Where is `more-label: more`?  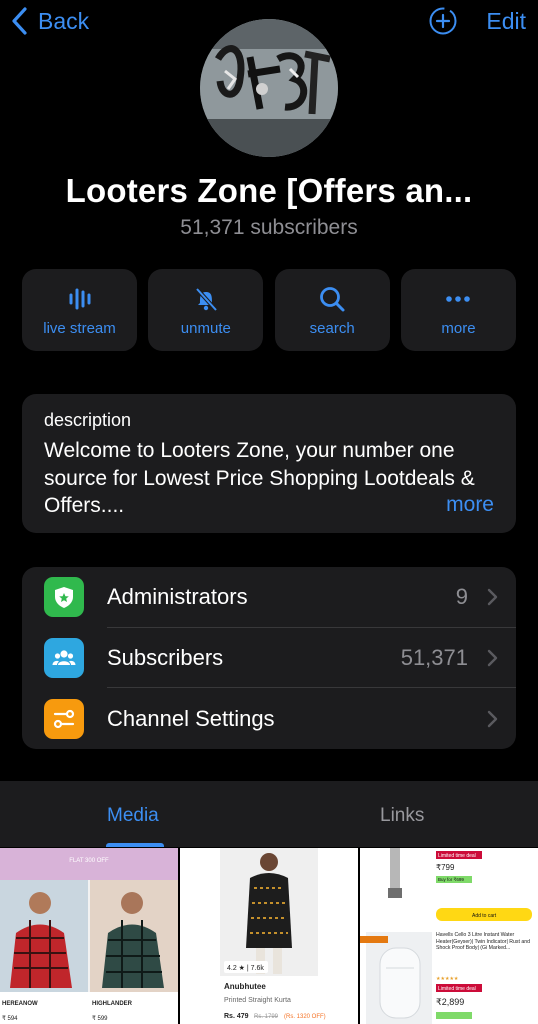 more-label: more is located at coordinates (458, 328).